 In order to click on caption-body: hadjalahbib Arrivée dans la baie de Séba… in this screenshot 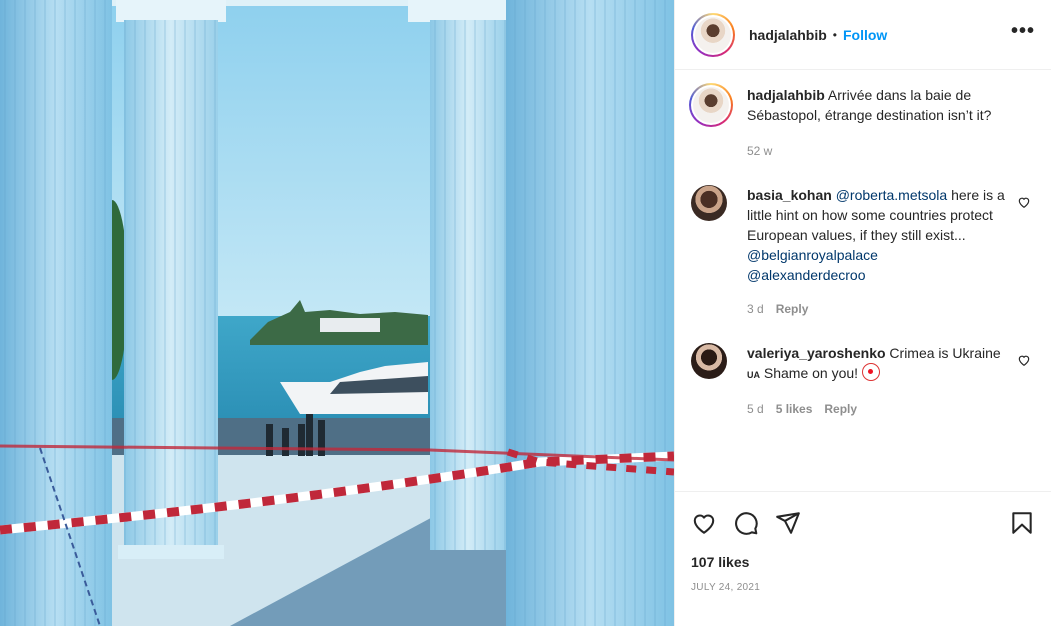, I will do `click(882, 123)`.